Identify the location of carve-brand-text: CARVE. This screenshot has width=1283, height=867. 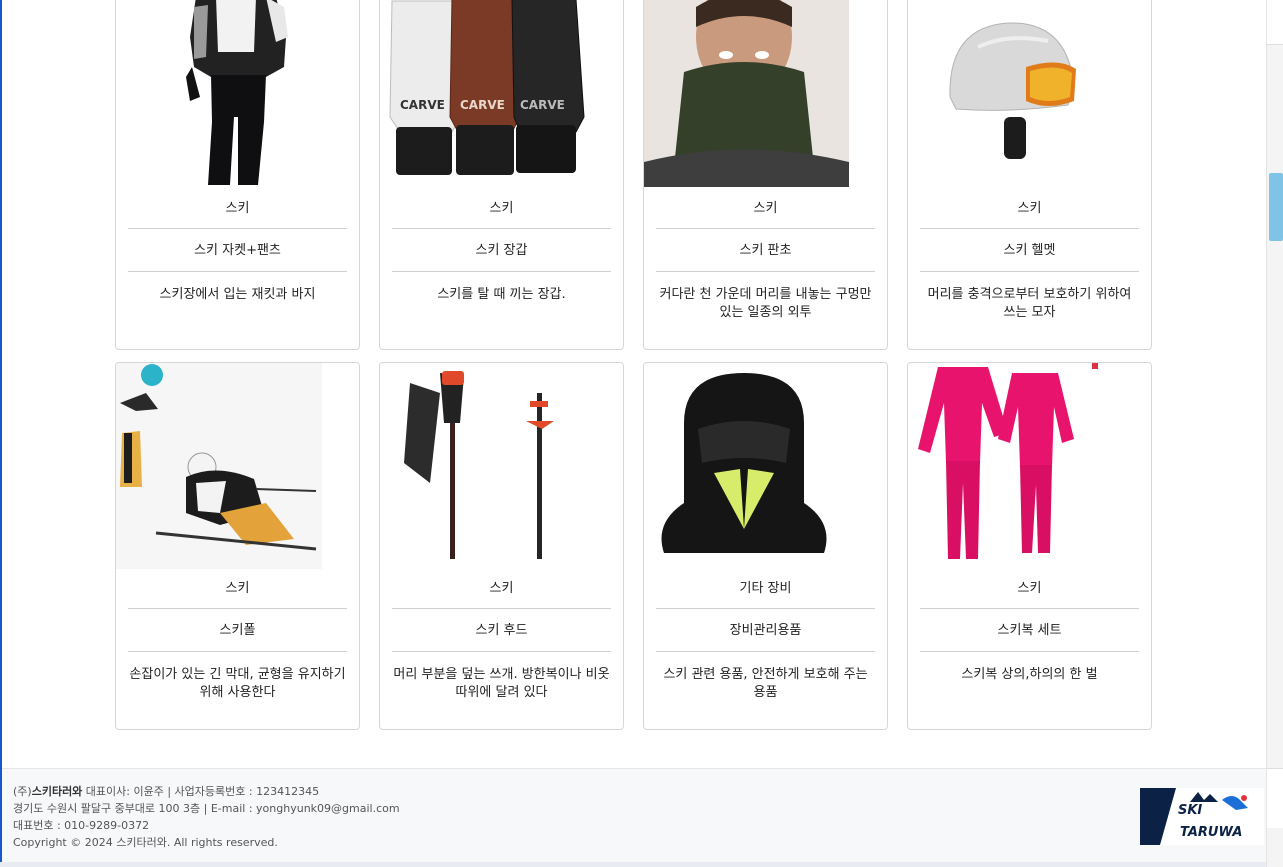
(422, 105).